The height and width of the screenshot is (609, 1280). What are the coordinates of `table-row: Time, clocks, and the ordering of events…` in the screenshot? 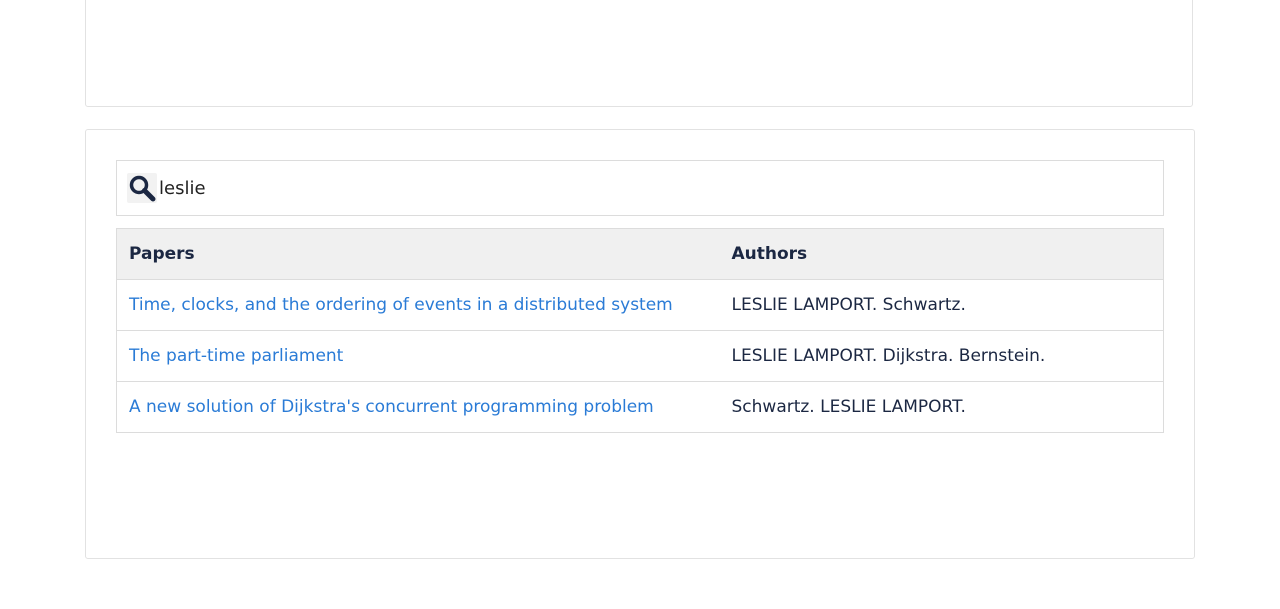 It's located at (640, 305).